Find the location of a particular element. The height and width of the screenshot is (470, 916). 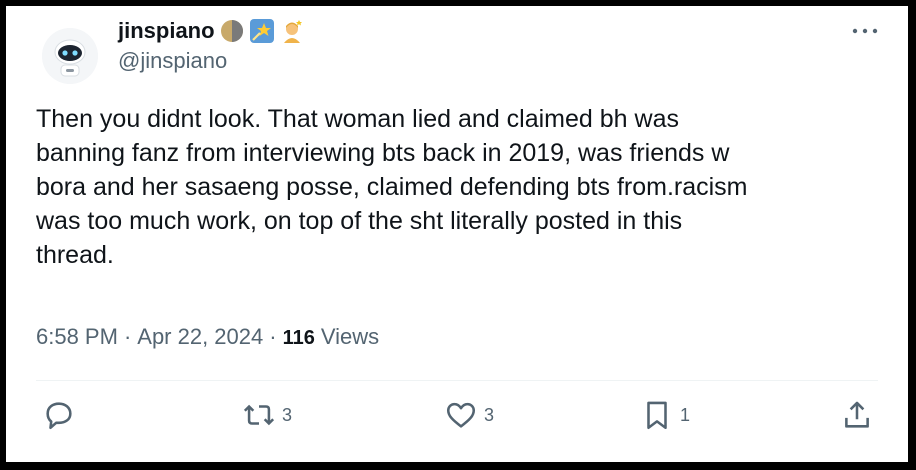

like-button: 3 is located at coordinates (469, 415).